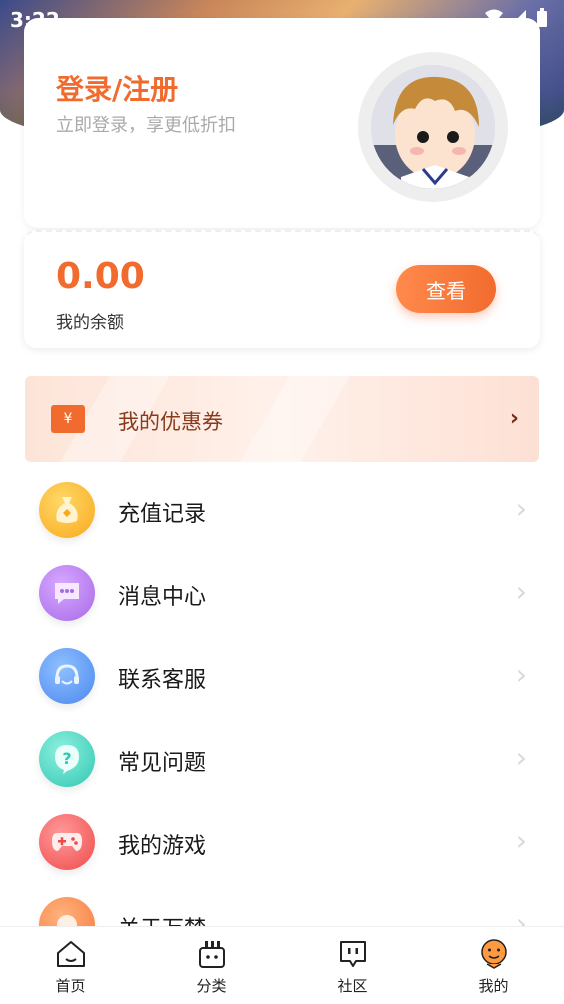 The width and height of the screenshot is (564, 1004). Describe the element at coordinates (117, 88) in the screenshot. I see `login-register-link: 登录/注册` at that location.